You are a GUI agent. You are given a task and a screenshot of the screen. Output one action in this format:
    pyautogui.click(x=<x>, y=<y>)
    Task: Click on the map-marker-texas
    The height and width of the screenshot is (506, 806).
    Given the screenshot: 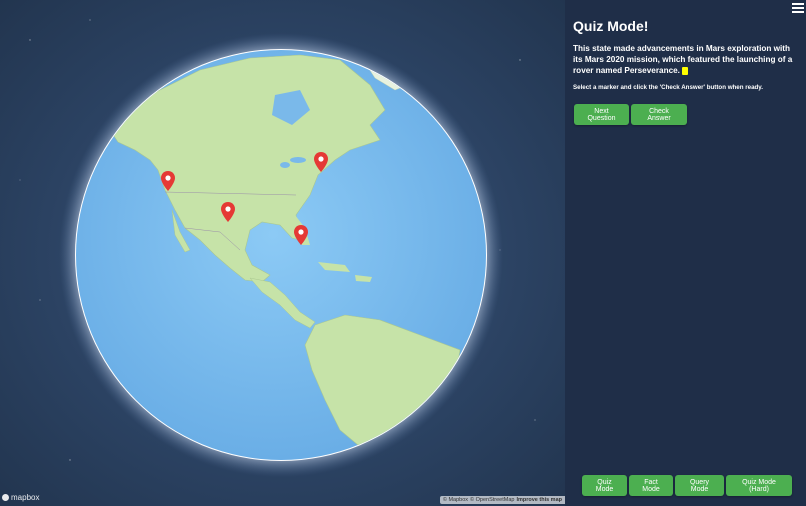 What is the action you would take?
    pyautogui.click(x=228, y=212)
    